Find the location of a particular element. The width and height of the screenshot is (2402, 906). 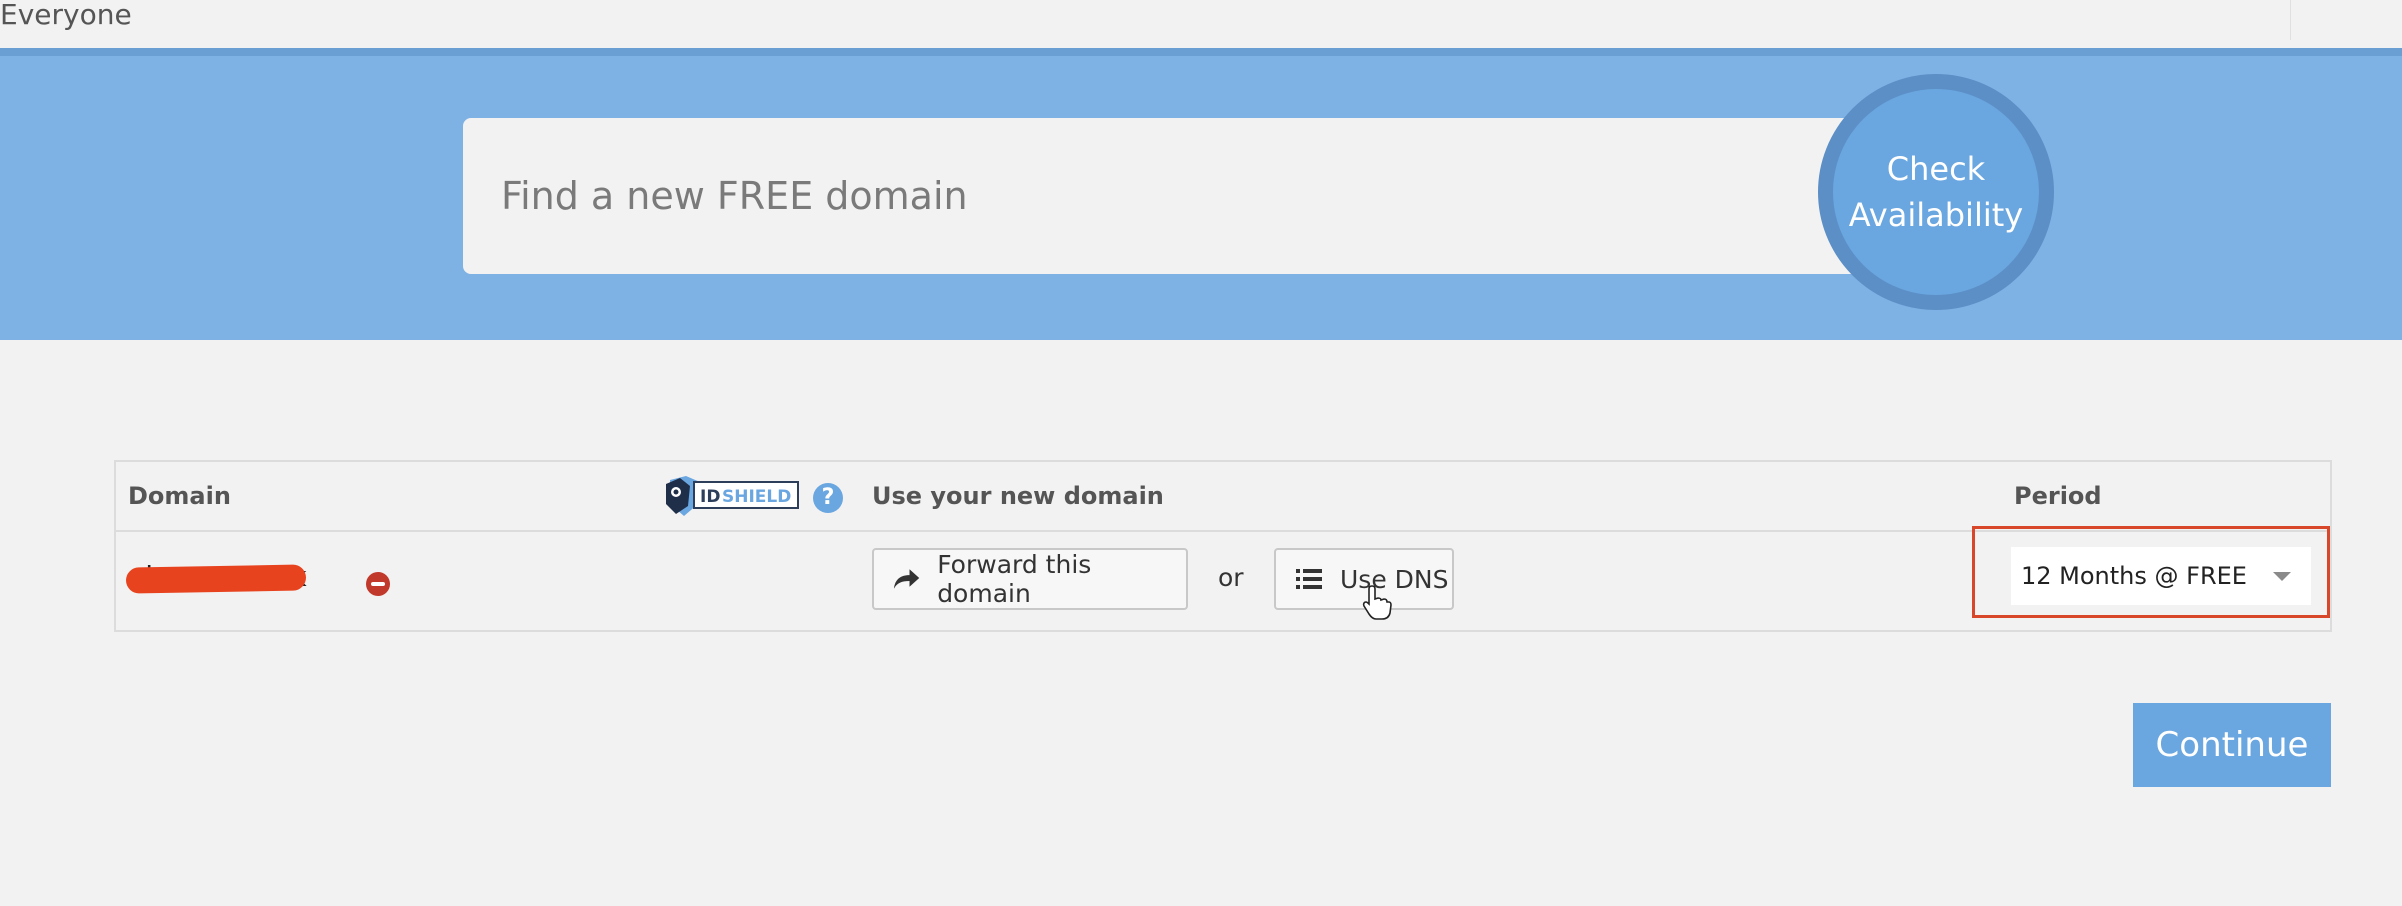

continue-label: Continue is located at coordinates (2232, 745).